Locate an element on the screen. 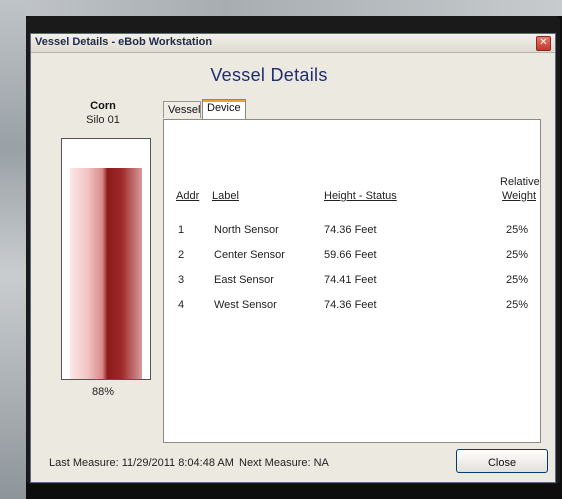 This screenshot has height=499, width=562. tab-vessel: Vessel is located at coordinates (182, 109).